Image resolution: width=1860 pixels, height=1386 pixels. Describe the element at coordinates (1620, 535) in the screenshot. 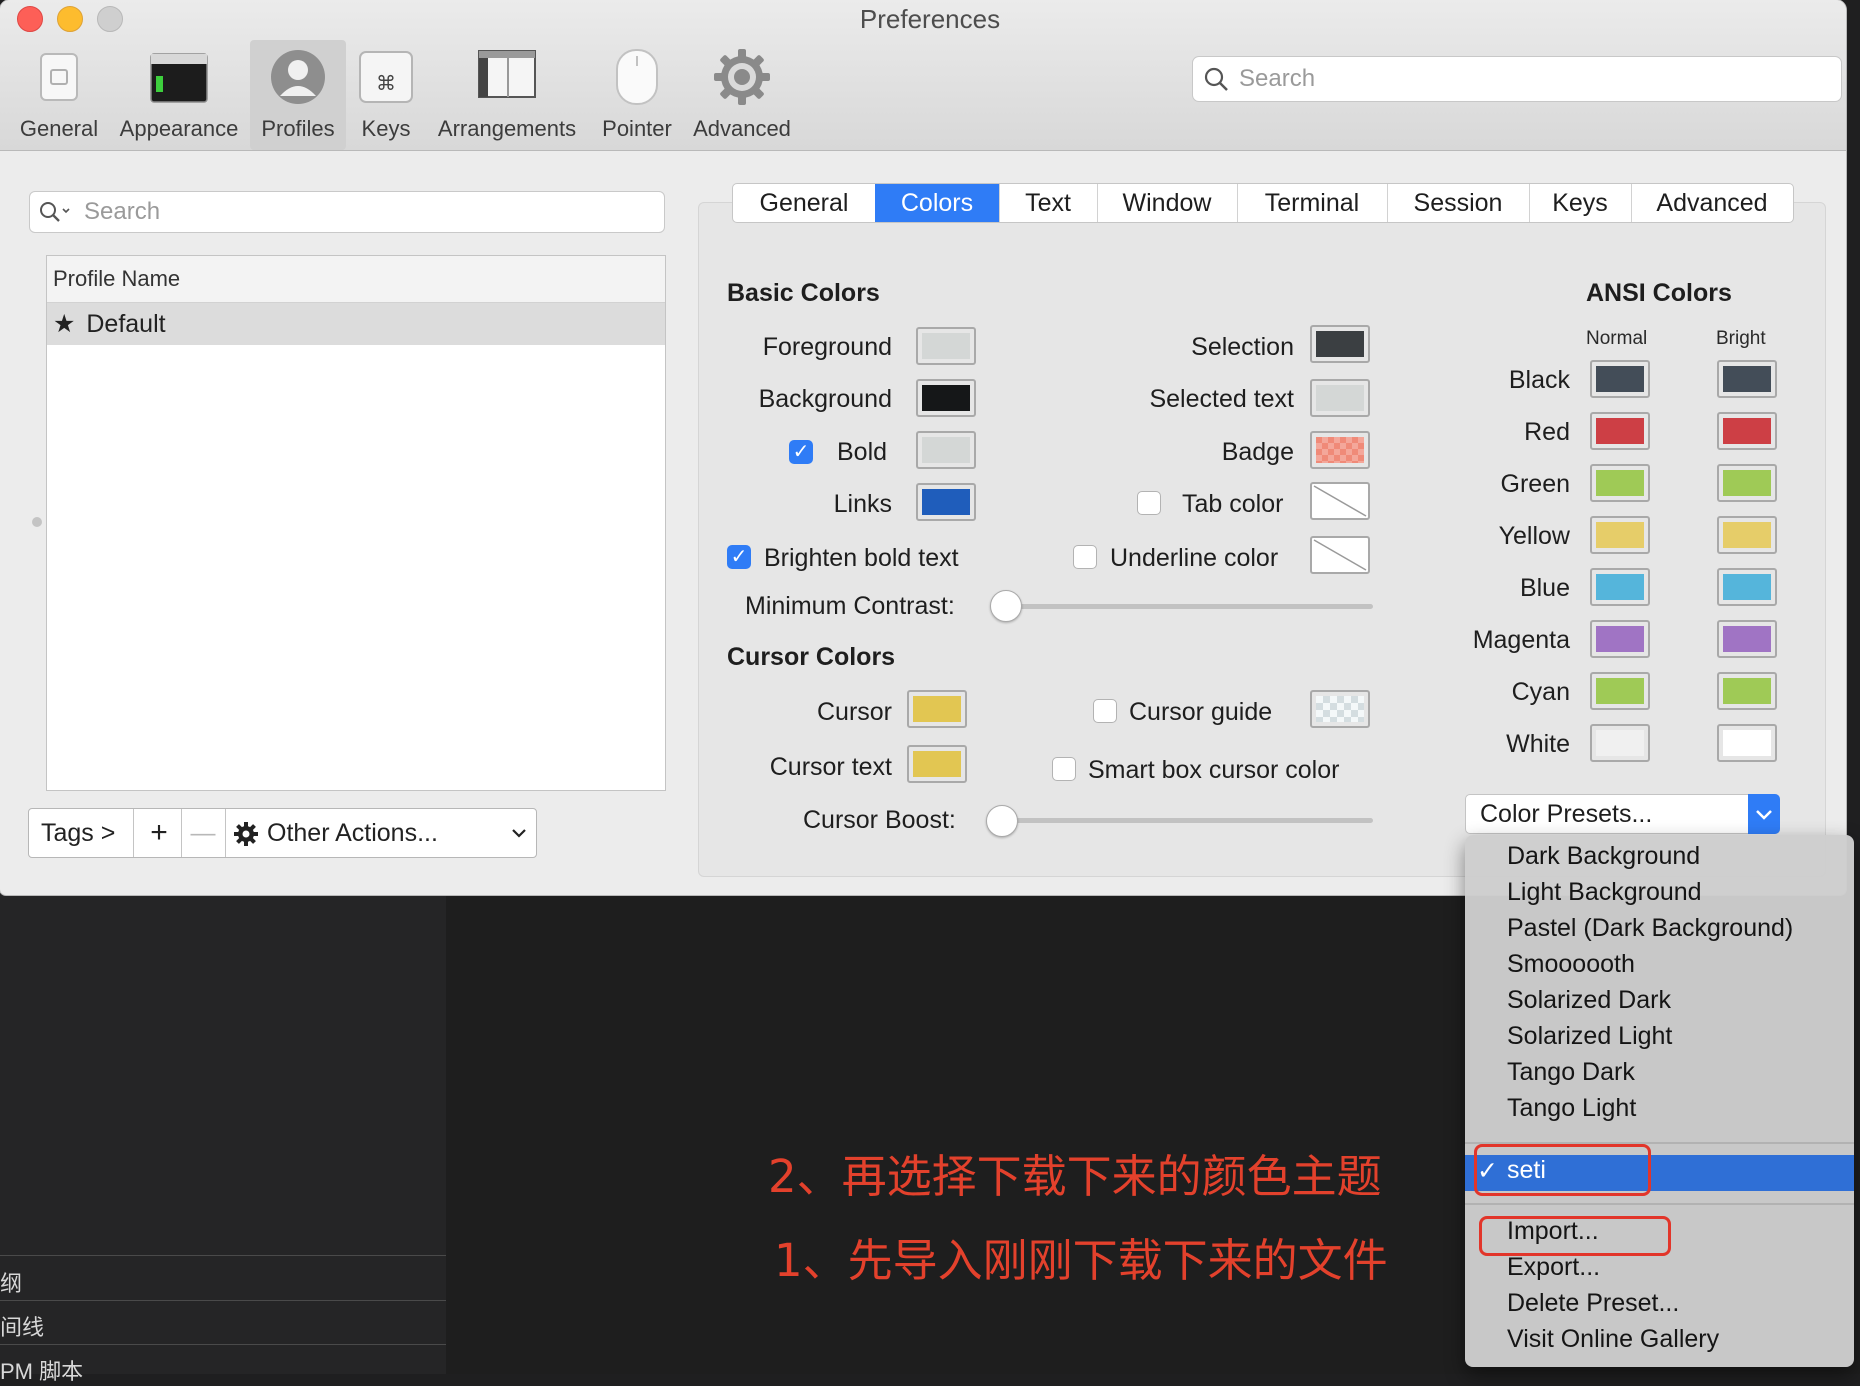

I see `ansi-yellow-normal-color-well` at that location.